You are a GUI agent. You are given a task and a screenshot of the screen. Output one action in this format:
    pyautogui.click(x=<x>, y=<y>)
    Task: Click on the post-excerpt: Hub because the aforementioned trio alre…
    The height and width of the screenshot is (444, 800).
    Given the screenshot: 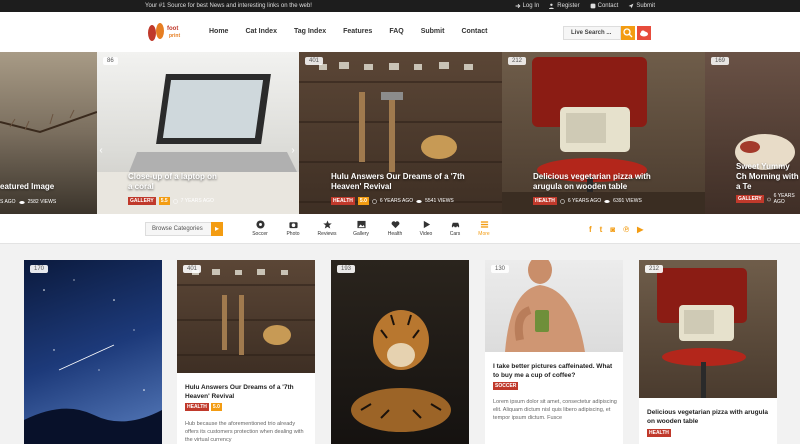 What is the action you would take?
    pyautogui.click(x=244, y=432)
    